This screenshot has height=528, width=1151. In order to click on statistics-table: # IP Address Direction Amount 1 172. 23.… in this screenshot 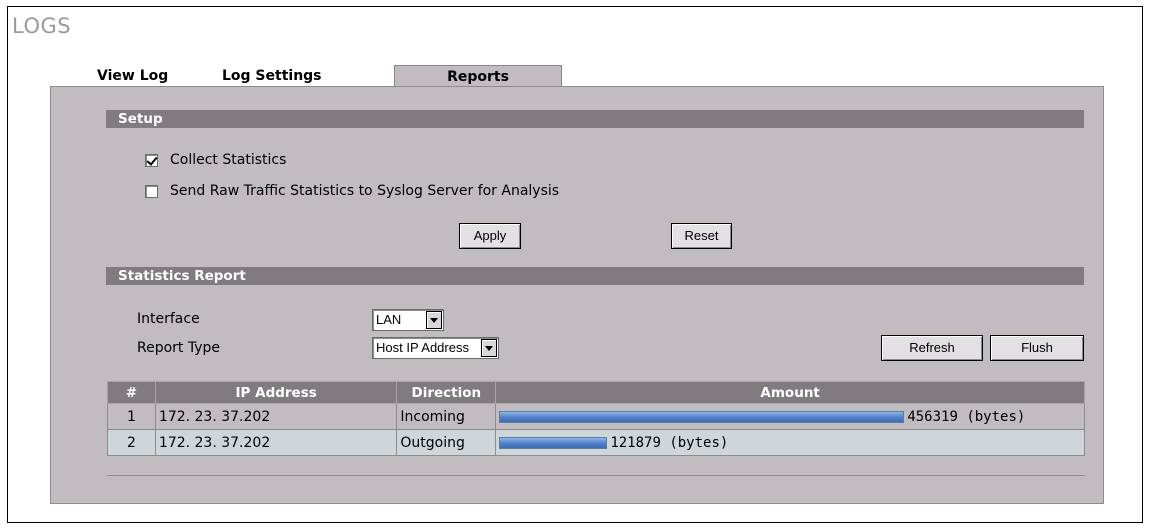, I will do `click(596, 418)`.